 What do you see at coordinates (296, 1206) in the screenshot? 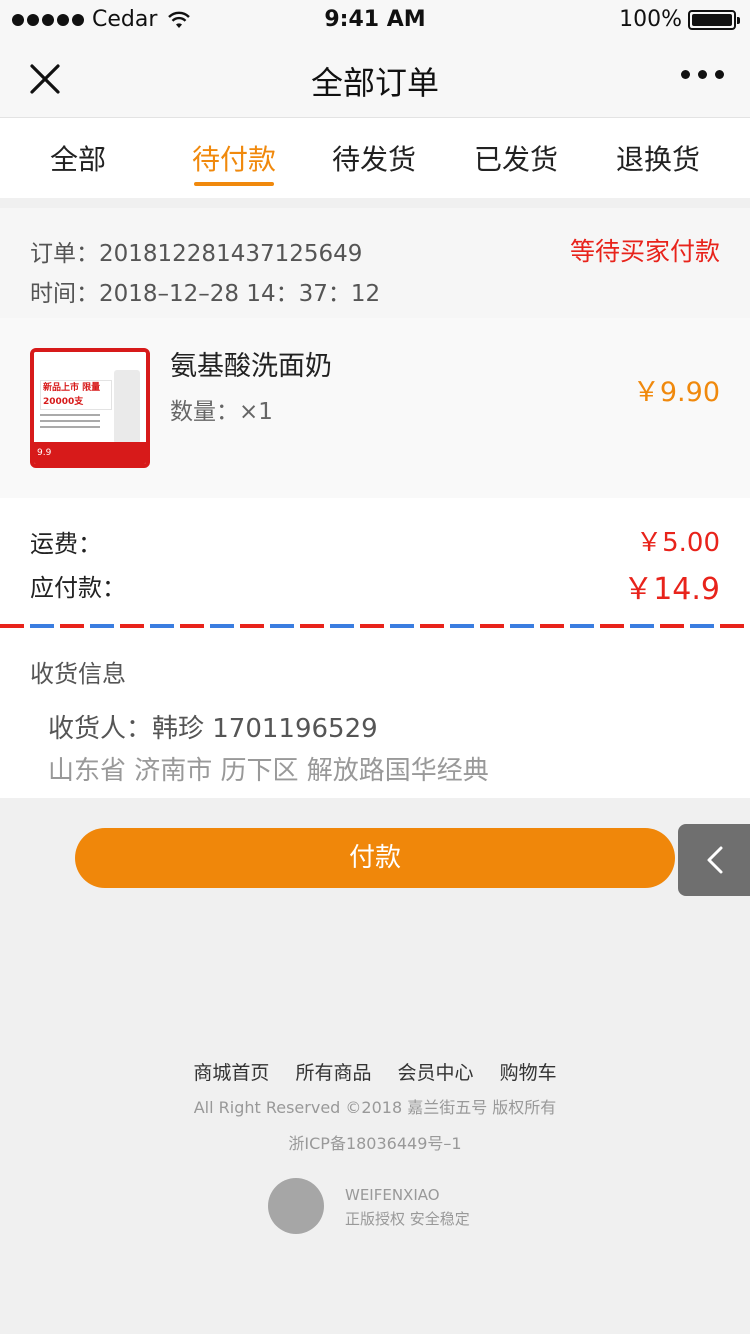
I see `brand-logo-icon` at bounding box center [296, 1206].